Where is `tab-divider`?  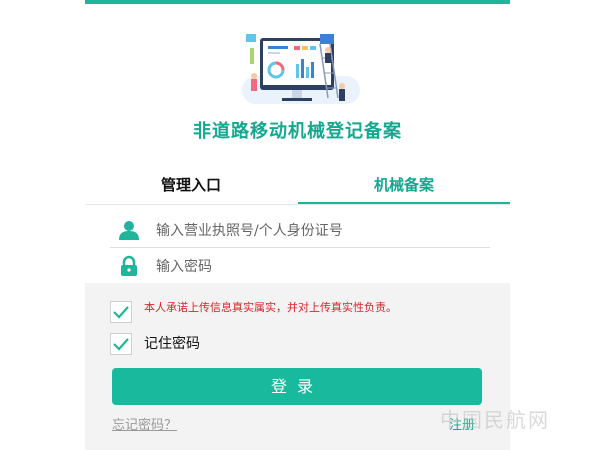
tab-divider is located at coordinates (297, 204).